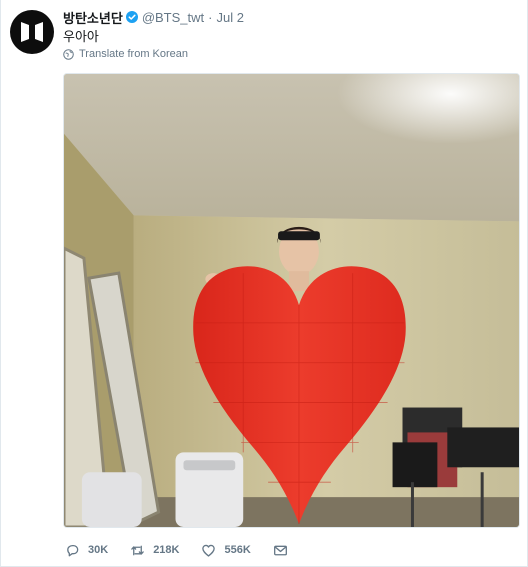 Image resolution: width=528 pixels, height=567 pixels. What do you see at coordinates (209, 550) in the screenshot?
I see `heart-icon` at bounding box center [209, 550].